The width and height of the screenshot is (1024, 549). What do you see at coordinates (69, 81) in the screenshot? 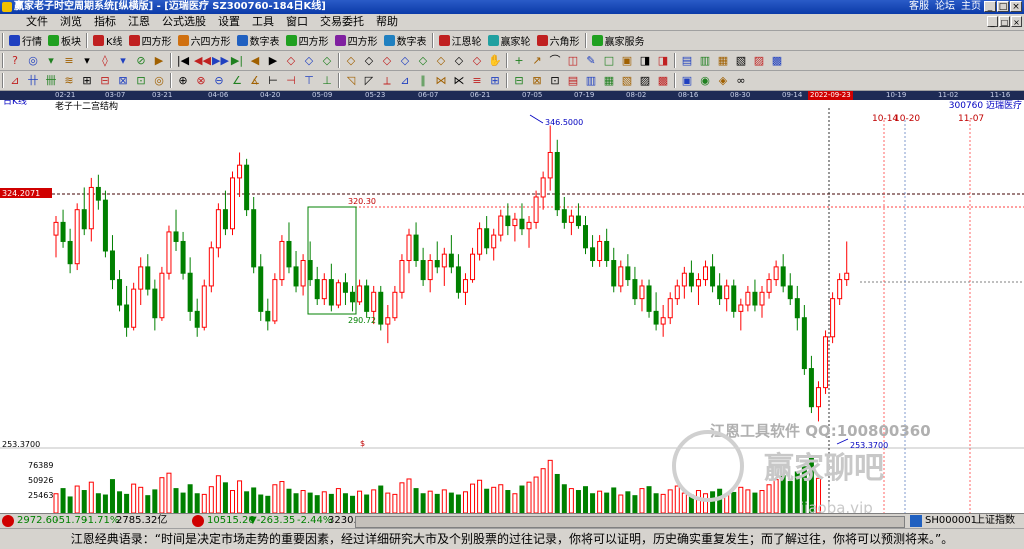
I see `draw-icon-3: ≋` at bounding box center [69, 81].